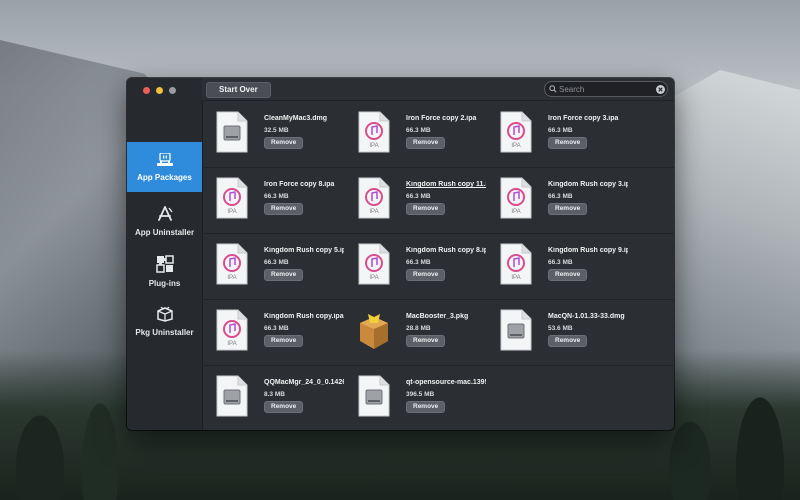  Describe the element at coordinates (553, 89) in the screenshot. I see `search-icon` at that location.